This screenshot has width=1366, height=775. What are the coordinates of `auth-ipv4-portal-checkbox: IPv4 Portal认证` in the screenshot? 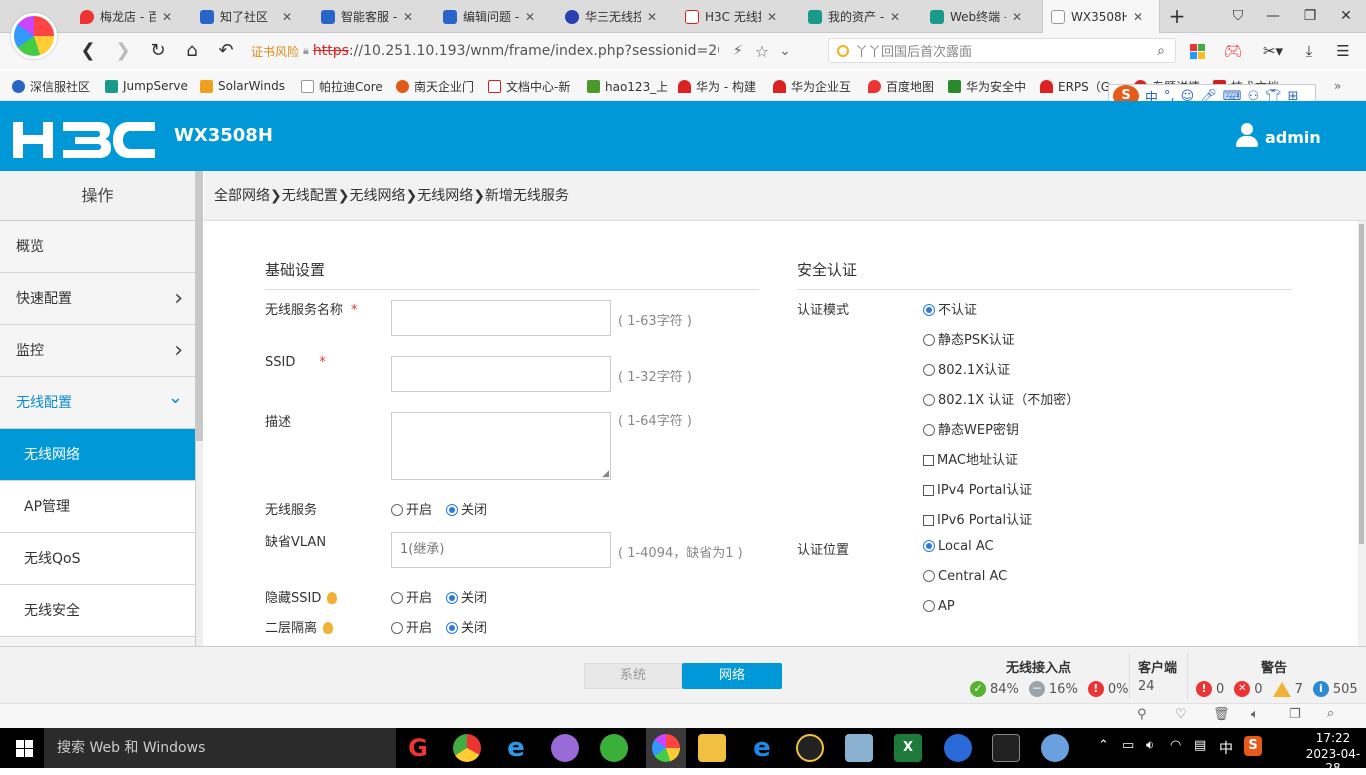 It's located at (977, 488).